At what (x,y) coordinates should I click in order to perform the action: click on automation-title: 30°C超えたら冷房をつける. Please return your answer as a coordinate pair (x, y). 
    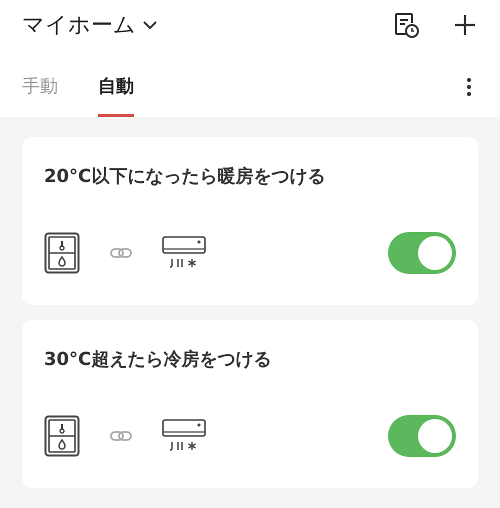
    Looking at the image, I should click on (158, 360).